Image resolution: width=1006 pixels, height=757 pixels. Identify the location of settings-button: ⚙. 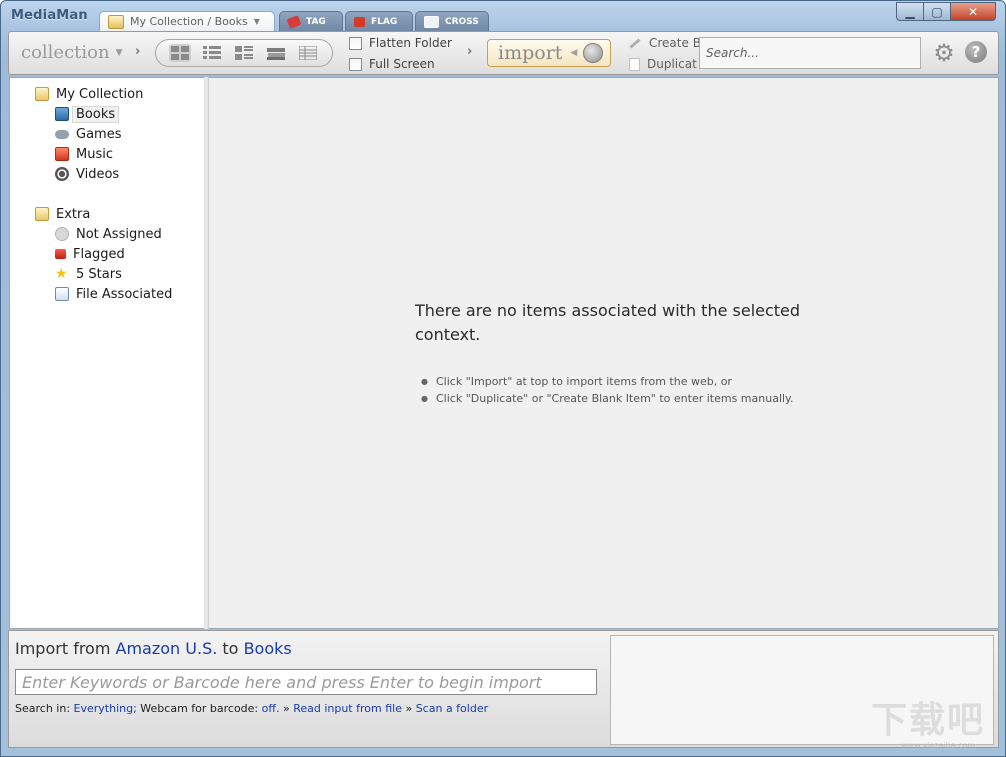
(944, 53).